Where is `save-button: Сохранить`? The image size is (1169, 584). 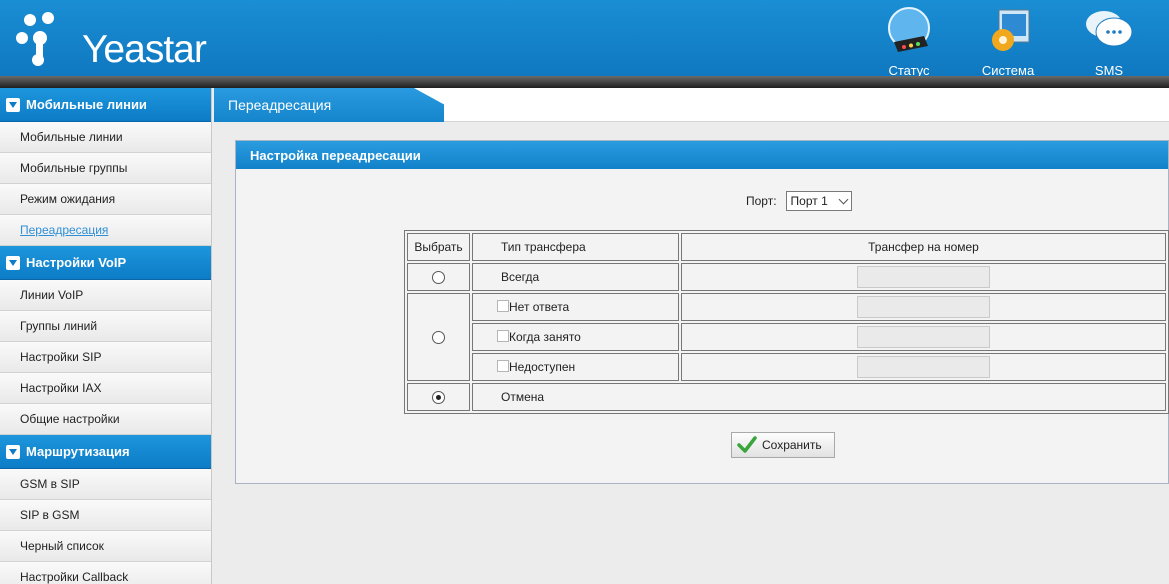
save-button: Сохранить is located at coordinates (783, 445).